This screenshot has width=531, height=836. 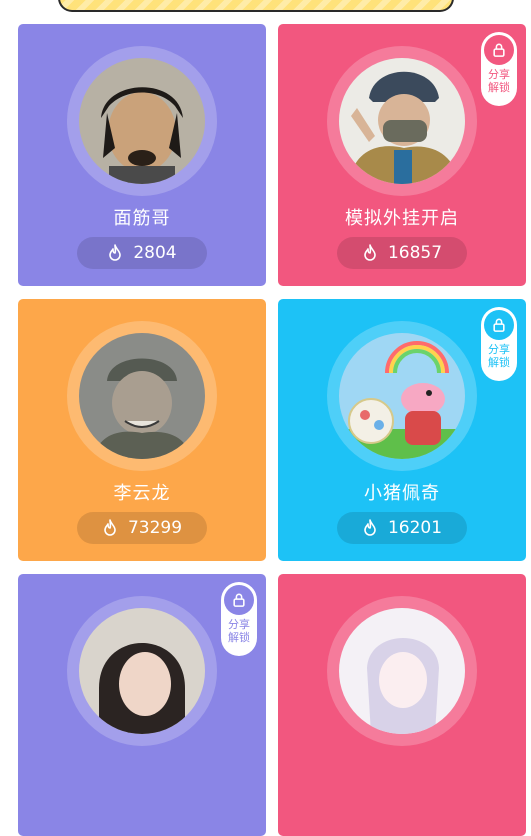 What do you see at coordinates (256, 6) in the screenshot?
I see `top-banner` at bounding box center [256, 6].